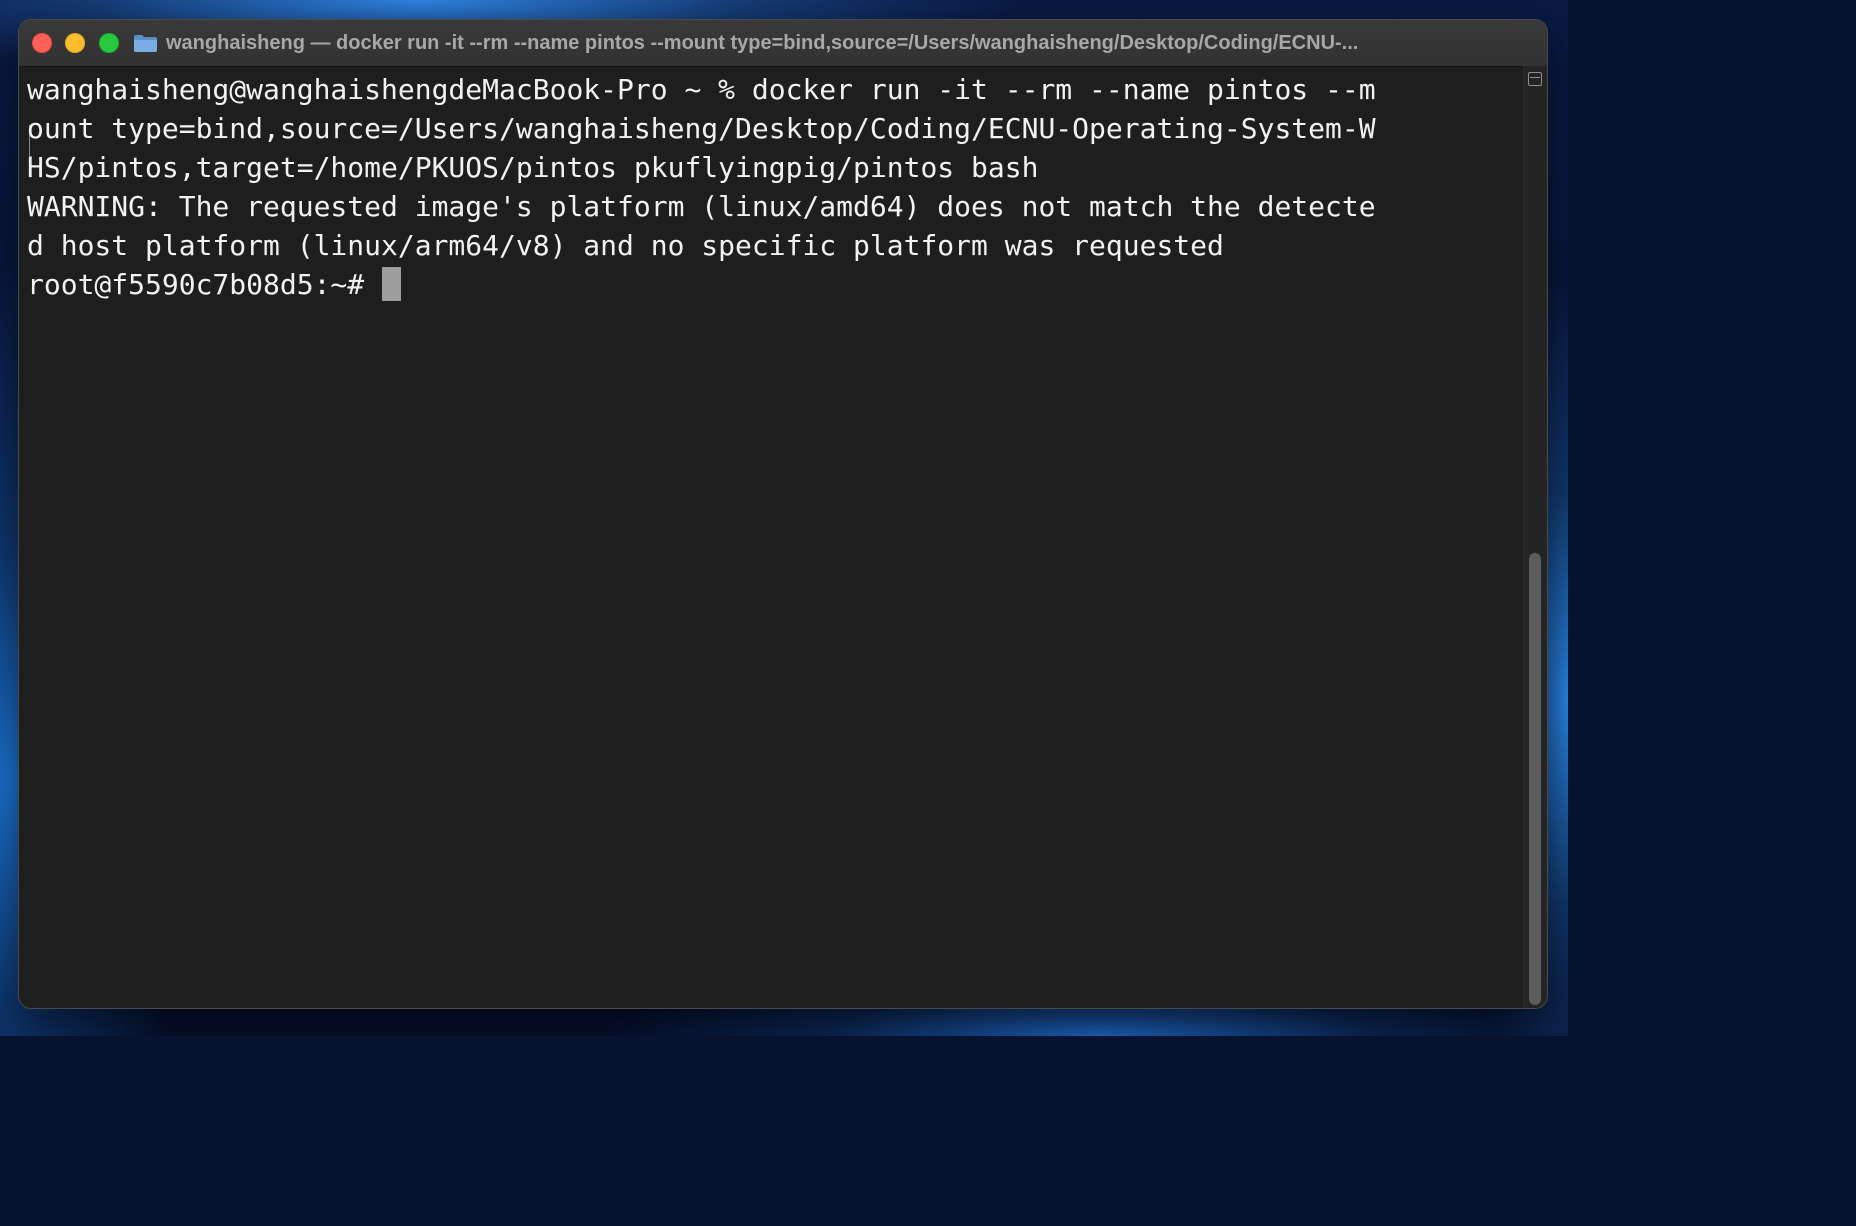 This screenshot has width=1856, height=1226. I want to click on minimize-button, so click(75, 43).